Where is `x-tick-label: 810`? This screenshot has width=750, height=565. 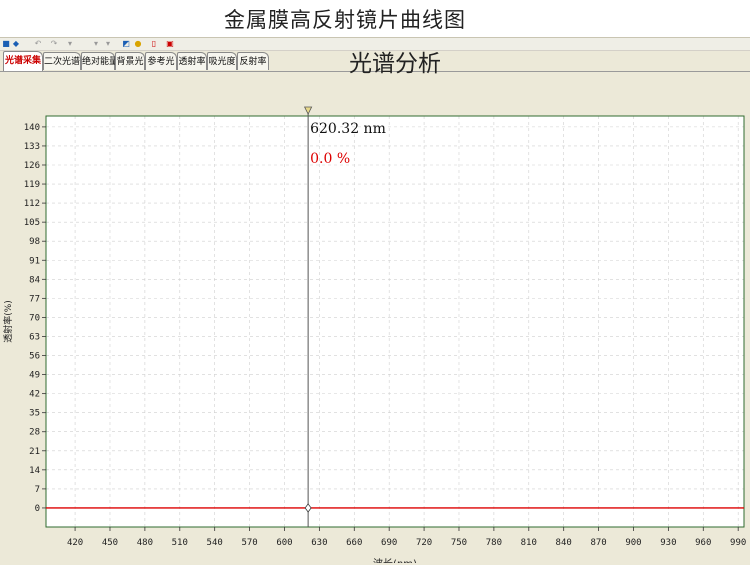
x-tick-label: 810 is located at coordinates (529, 543).